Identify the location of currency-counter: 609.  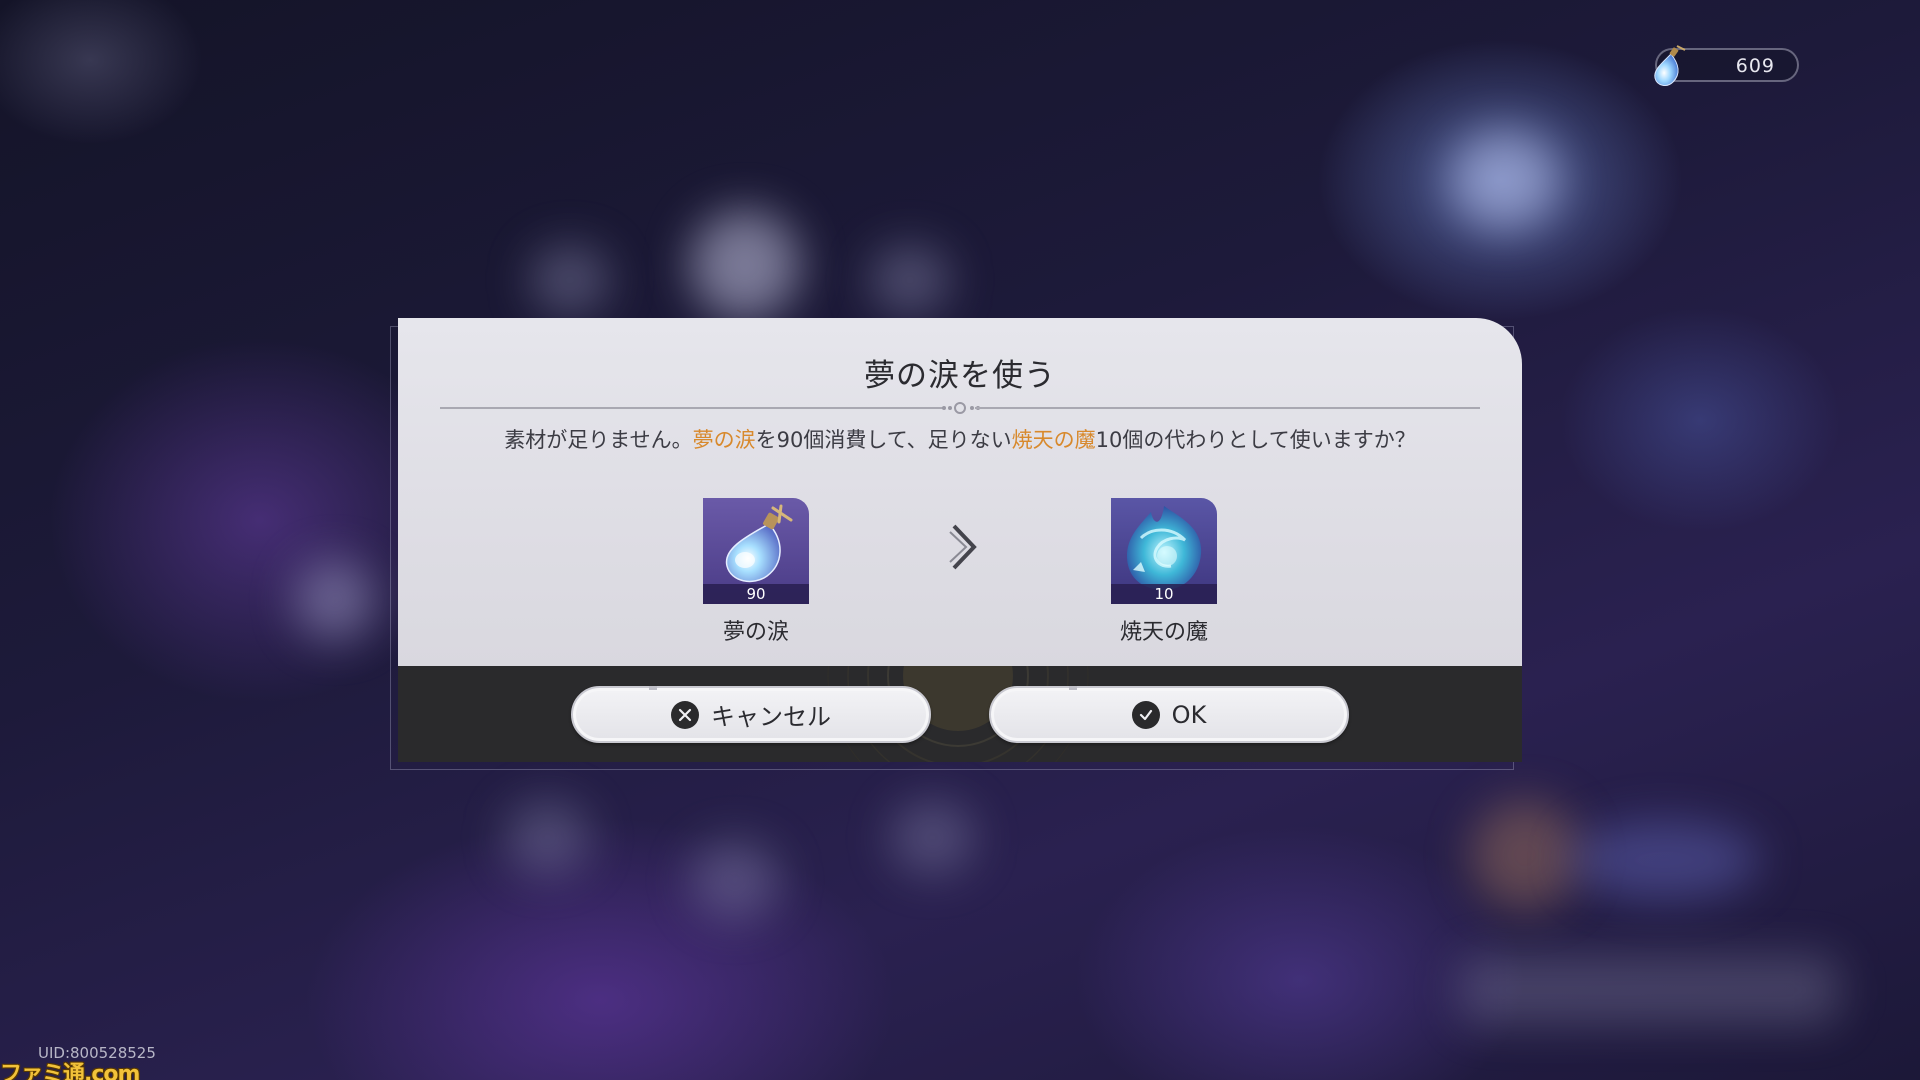
(1726, 65).